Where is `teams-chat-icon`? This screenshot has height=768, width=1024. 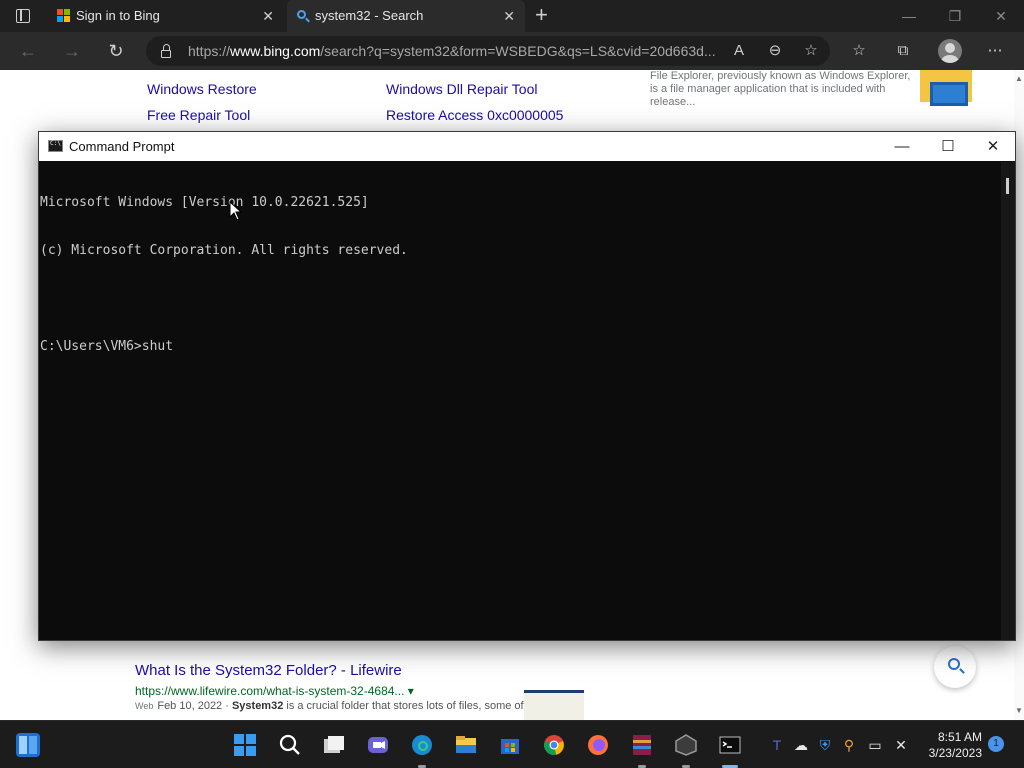
teams-chat-icon is located at coordinates (378, 745).